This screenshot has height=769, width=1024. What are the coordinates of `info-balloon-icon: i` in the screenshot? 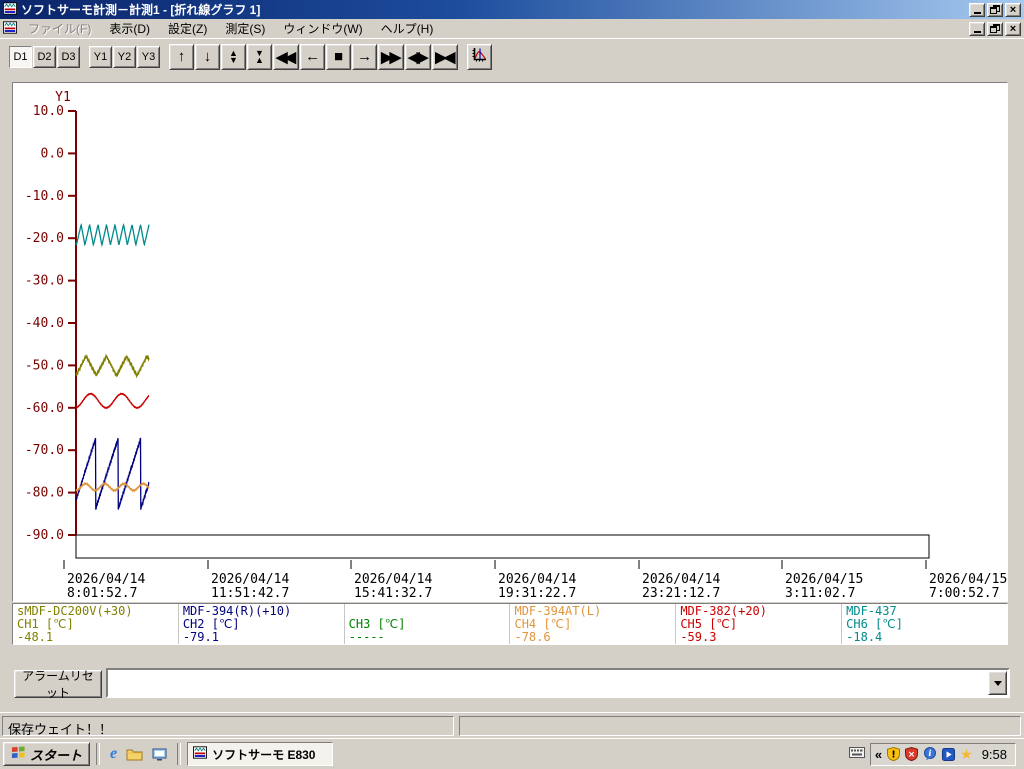 It's located at (930, 754).